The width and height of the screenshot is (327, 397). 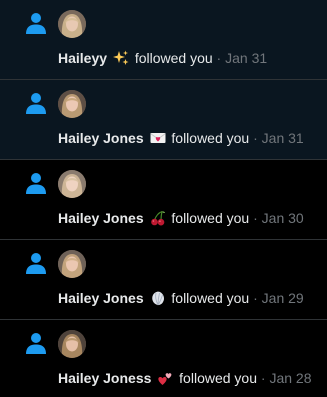 What do you see at coordinates (282, 298) in the screenshot?
I see `timestamp: Jan 29` at bounding box center [282, 298].